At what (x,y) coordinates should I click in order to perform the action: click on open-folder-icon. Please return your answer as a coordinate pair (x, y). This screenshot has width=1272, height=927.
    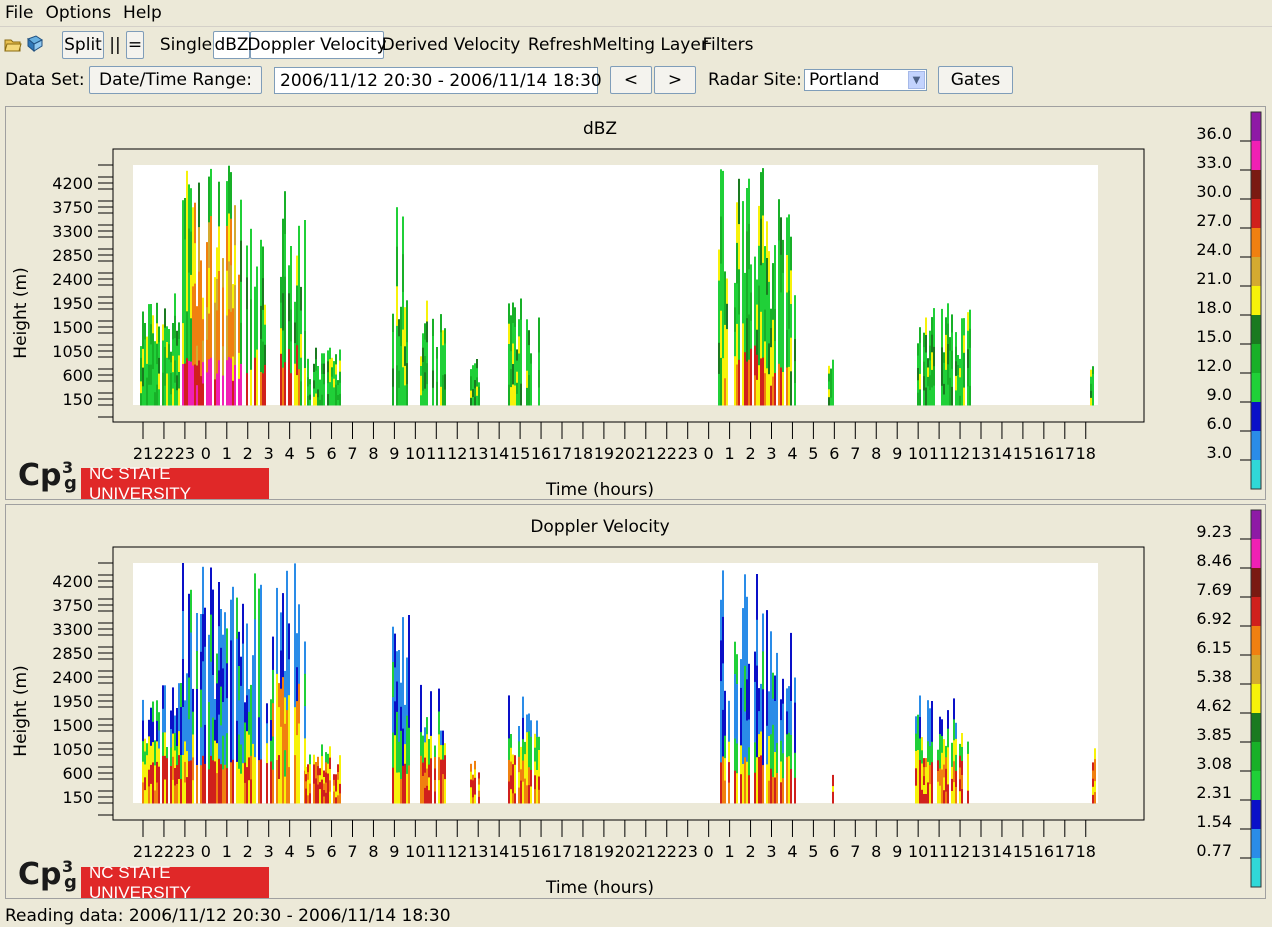
    Looking at the image, I should click on (13, 46).